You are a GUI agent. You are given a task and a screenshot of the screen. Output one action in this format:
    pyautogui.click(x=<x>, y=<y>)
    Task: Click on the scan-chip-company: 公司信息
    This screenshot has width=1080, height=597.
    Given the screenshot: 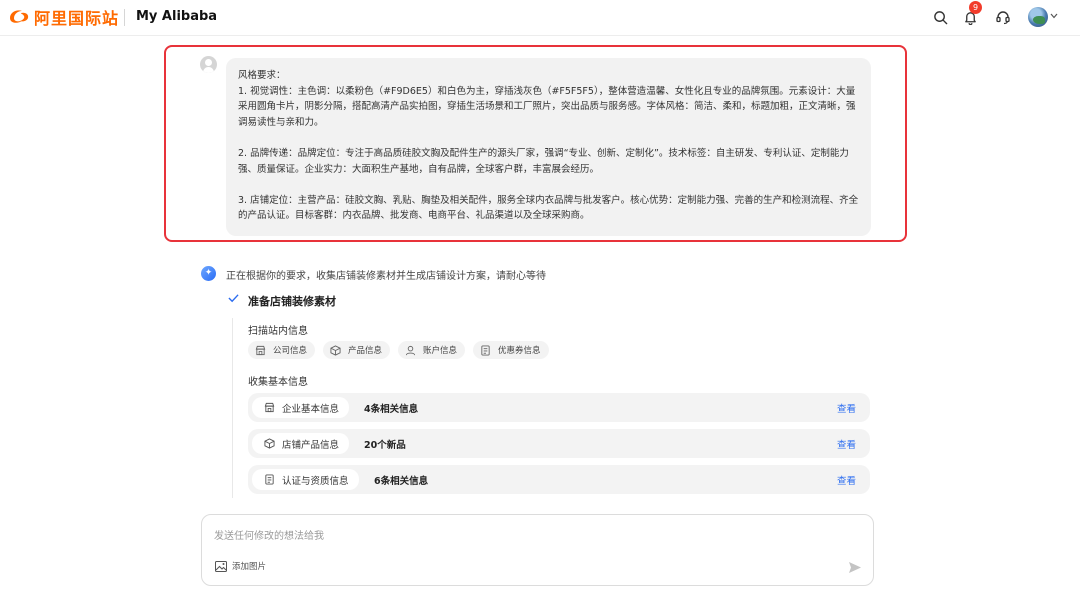 What is the action you would take?
    pyautogui.click(x=282, y=350)
    